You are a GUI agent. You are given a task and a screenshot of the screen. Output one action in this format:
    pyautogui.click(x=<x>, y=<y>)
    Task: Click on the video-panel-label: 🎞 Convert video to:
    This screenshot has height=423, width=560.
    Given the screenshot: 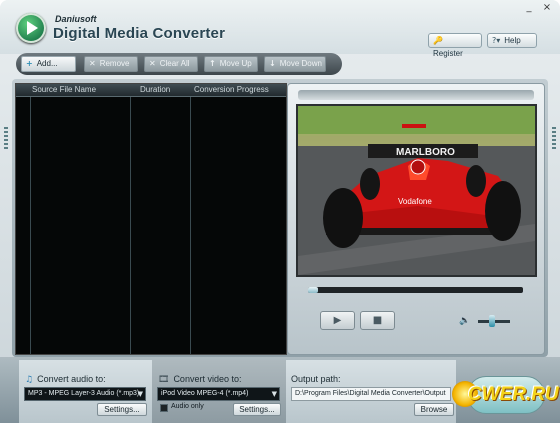 What is the action you would take?
    pyautogui.click(x=199, y=379)
    